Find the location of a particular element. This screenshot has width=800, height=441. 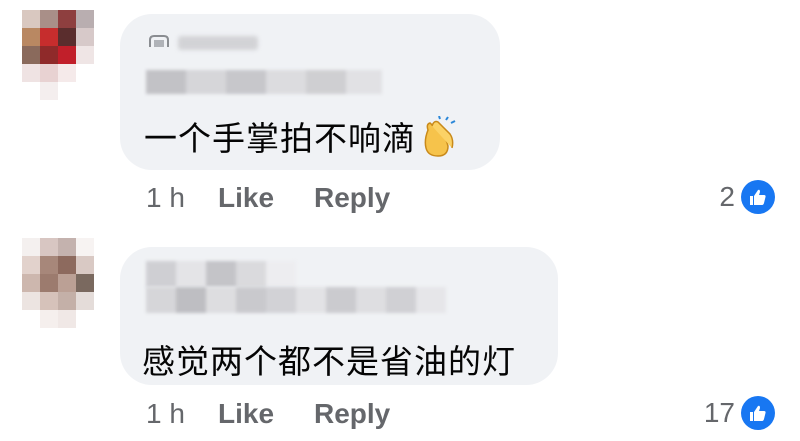

top-fan-badge-icon is located at coordinates (159, 41).